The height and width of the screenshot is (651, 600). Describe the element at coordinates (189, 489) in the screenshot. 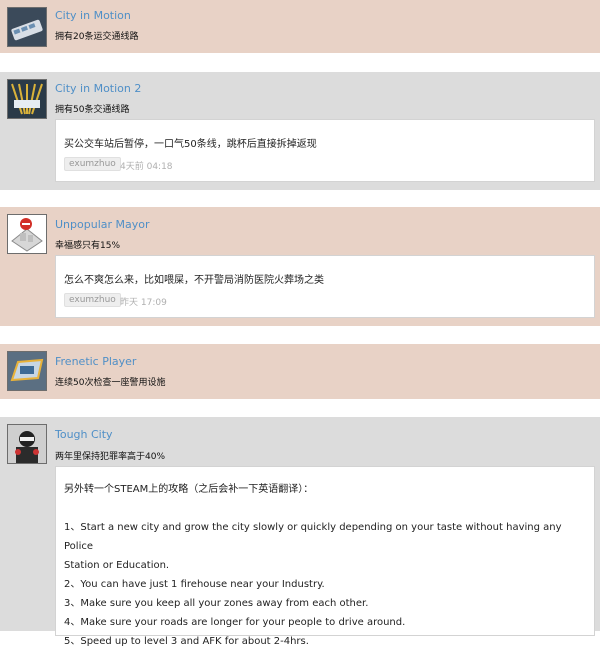

I see `guide-line: 另外转一个STEAM上的攻略（之后会补一下英语翻译）：` at that location.